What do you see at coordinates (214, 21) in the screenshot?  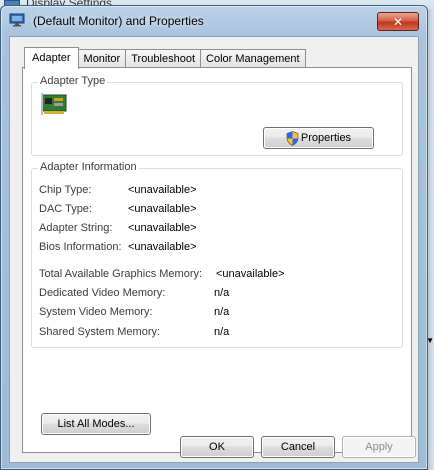 I see `dialog-titlebar: (Default Monitor) and Properties ✕` at bounding box center [214, 21].